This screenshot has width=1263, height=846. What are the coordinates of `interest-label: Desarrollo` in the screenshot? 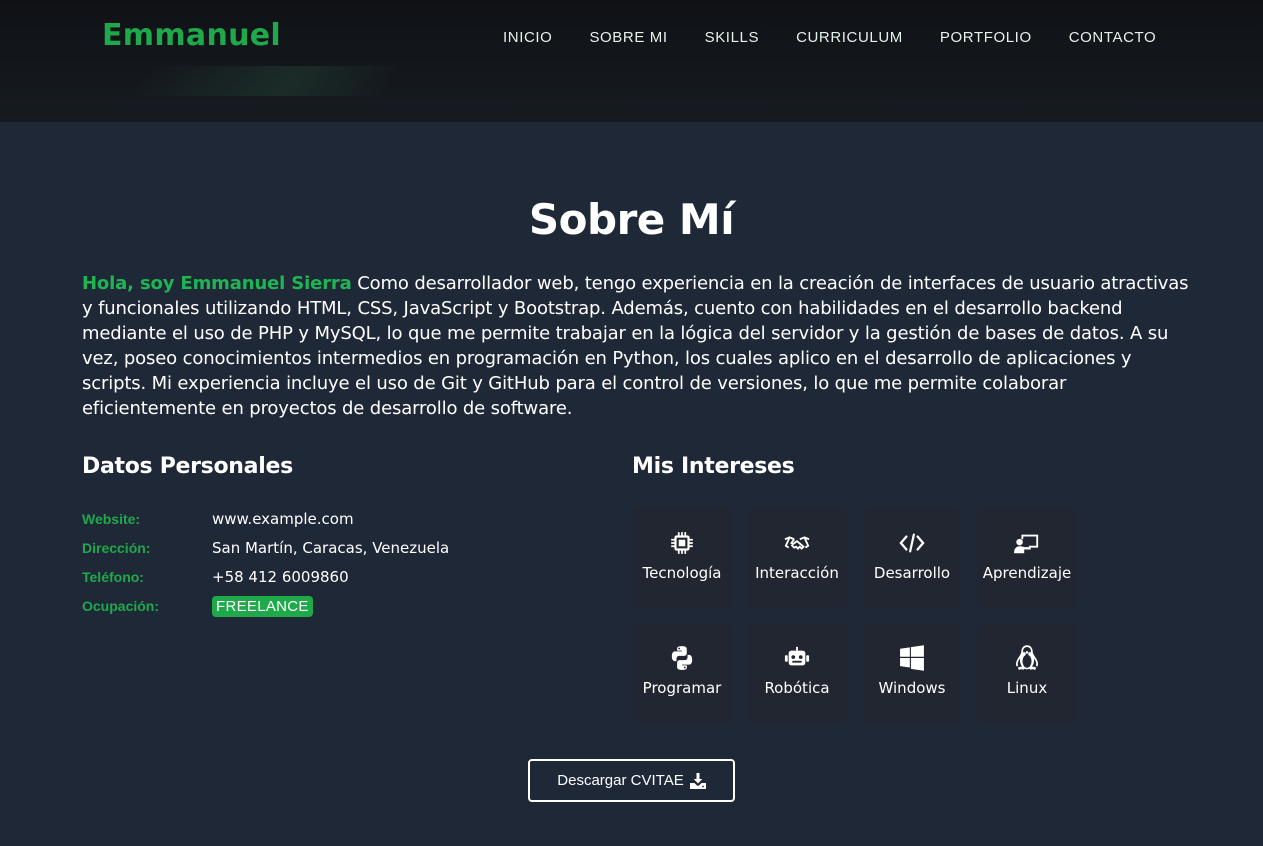 It's located at (912, 573).